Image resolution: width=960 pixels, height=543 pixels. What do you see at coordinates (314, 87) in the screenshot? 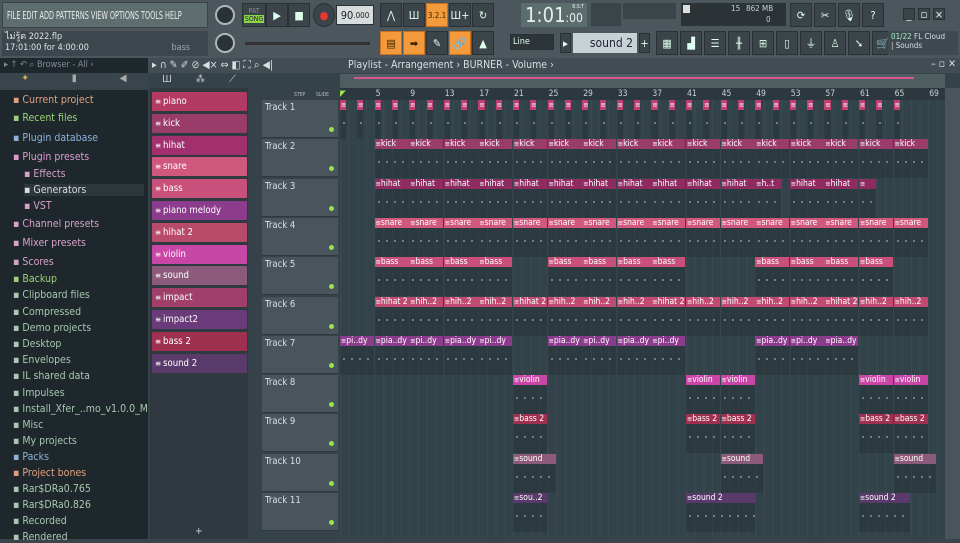
I see `step-slide-toggle: STEP SLIDE` at bounding box center [314, 87].